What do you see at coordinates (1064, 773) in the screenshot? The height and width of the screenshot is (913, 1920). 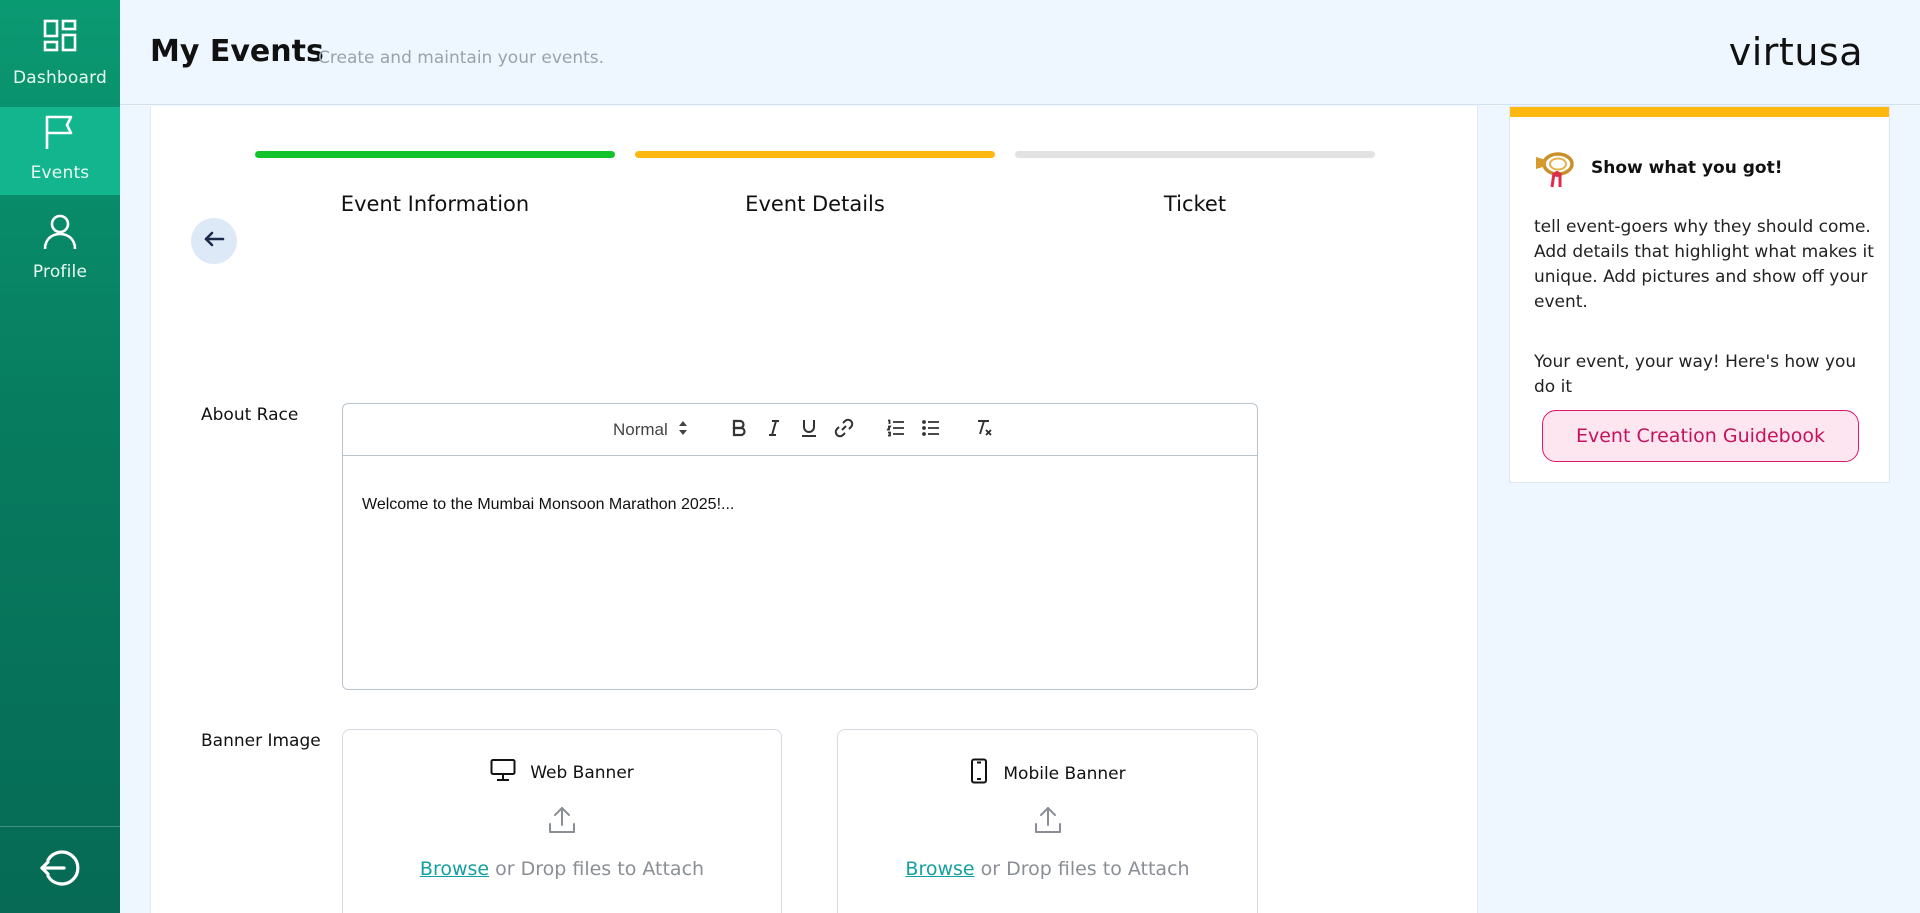 I see `mobile-banner-title: Mobile Banner` at bounding box center [1064, 773].